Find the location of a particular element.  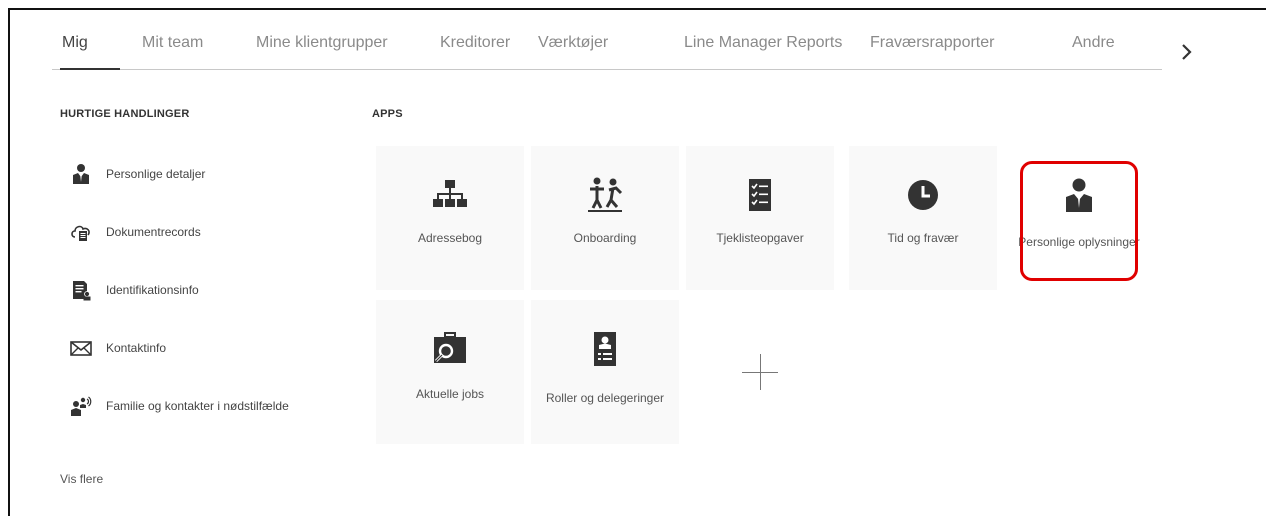

chevron-right-icon is located at coordinates (1187, 52).